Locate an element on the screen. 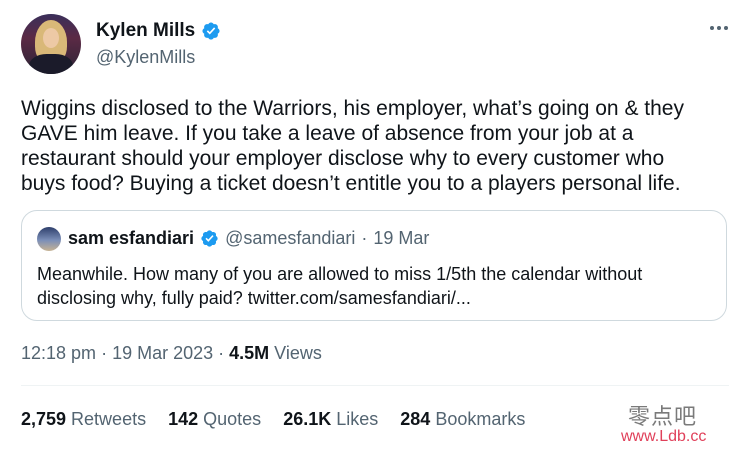 The width and height of the screenshot is (750, 449). author-avatar is located at coordinates (51, 44).